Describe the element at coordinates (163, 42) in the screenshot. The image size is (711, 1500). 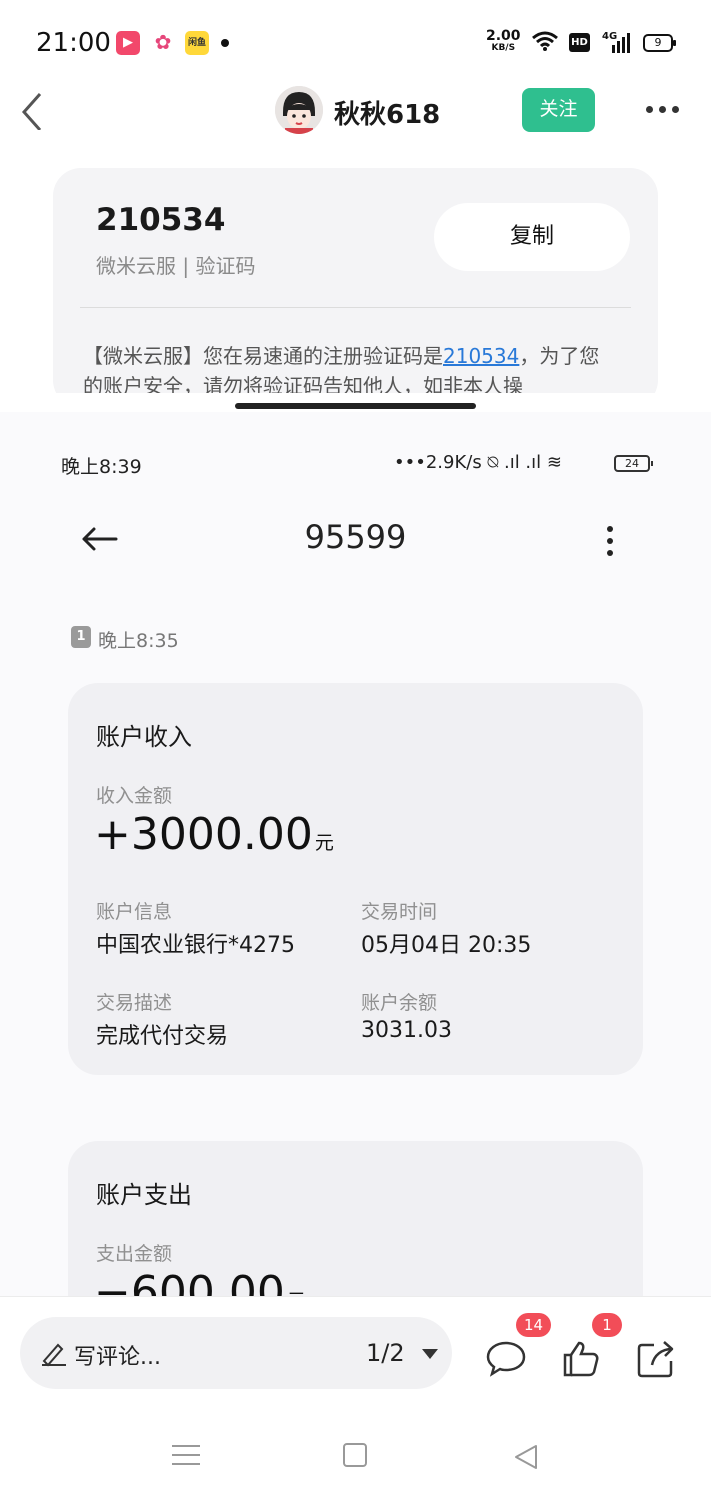
I see `flower-app-icon: ✿` at that location.